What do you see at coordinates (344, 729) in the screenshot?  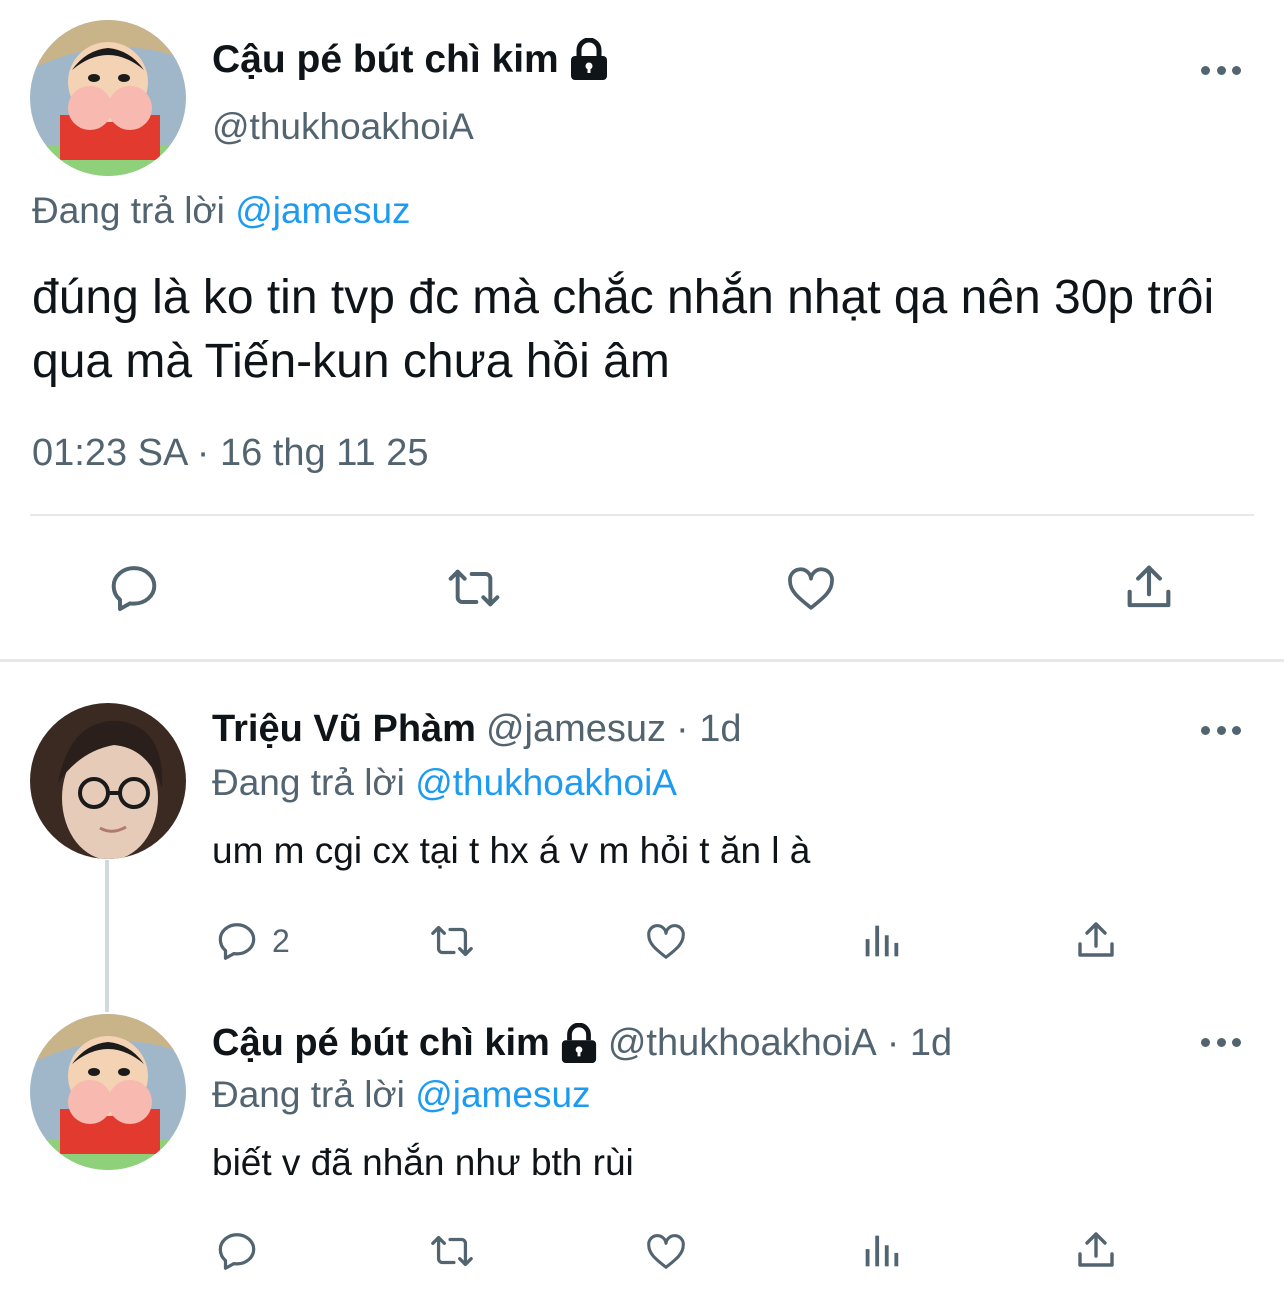 I see `display-name: Triệu Vũ Phàm` at bounding box center [344, 729].